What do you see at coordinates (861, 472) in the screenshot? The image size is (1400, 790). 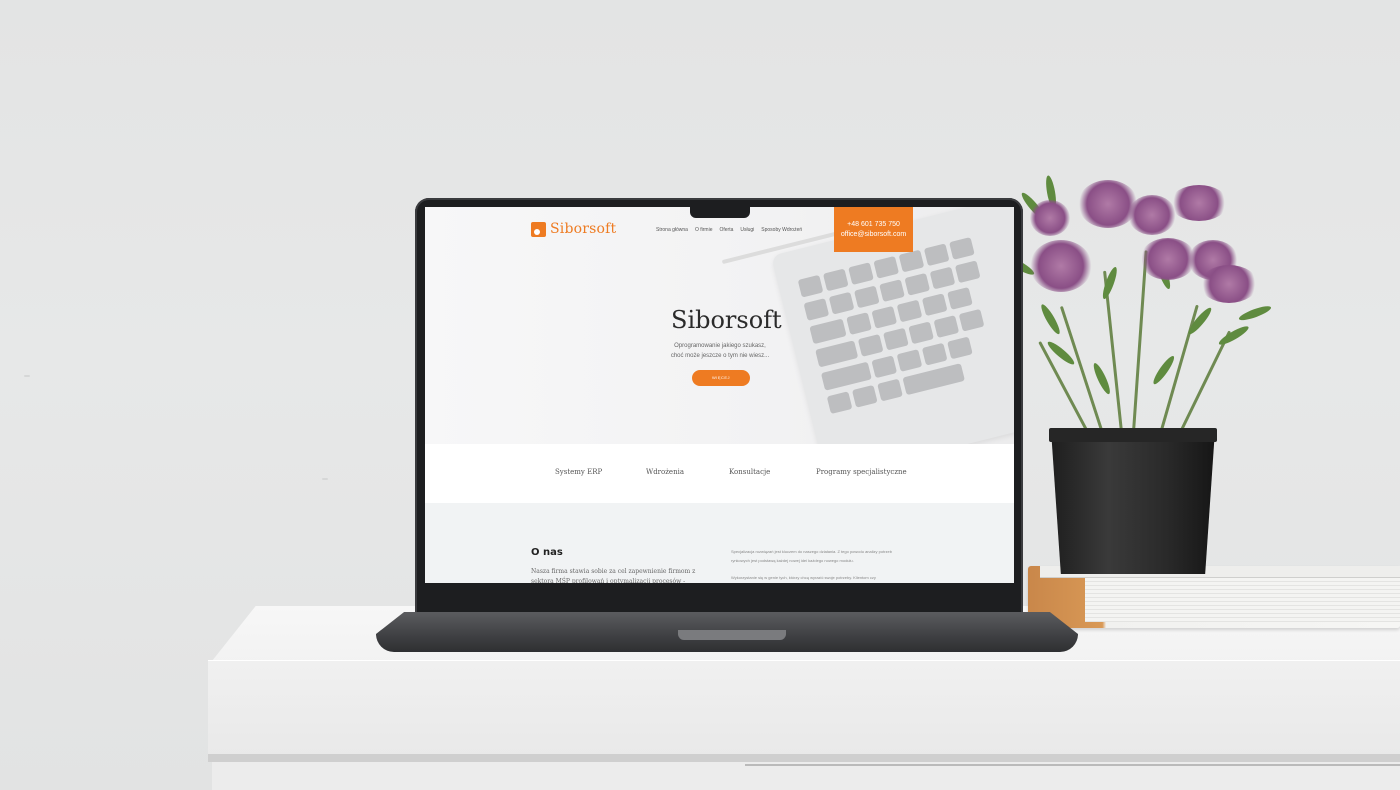 I see `service-link-specialist: Programy specjalistyczne` at bounding box center [861, 472].